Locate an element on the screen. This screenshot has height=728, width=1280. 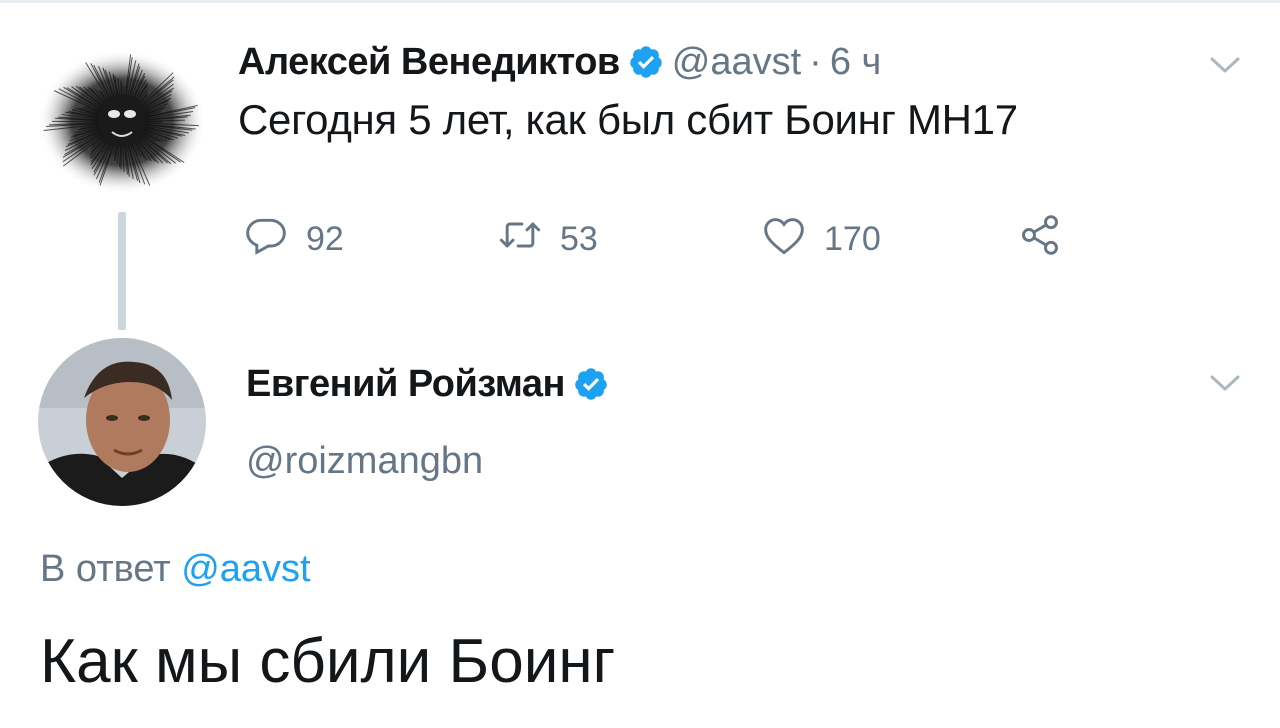
reply-count: 92 is located at coordinates (325, 238).